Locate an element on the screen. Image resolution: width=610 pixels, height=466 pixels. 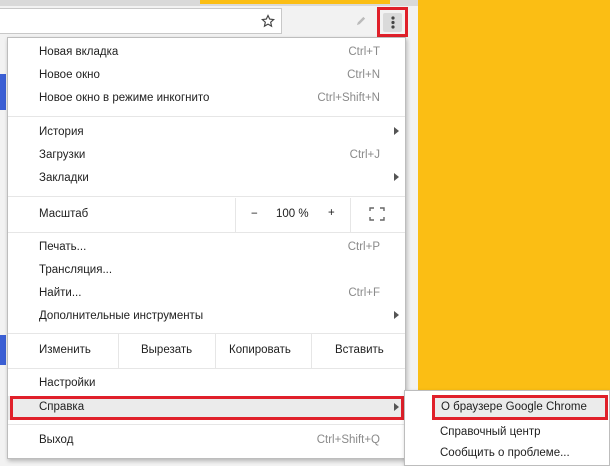
submenu-item-help-center: Справочный центр is located at coordinates (507, 433).